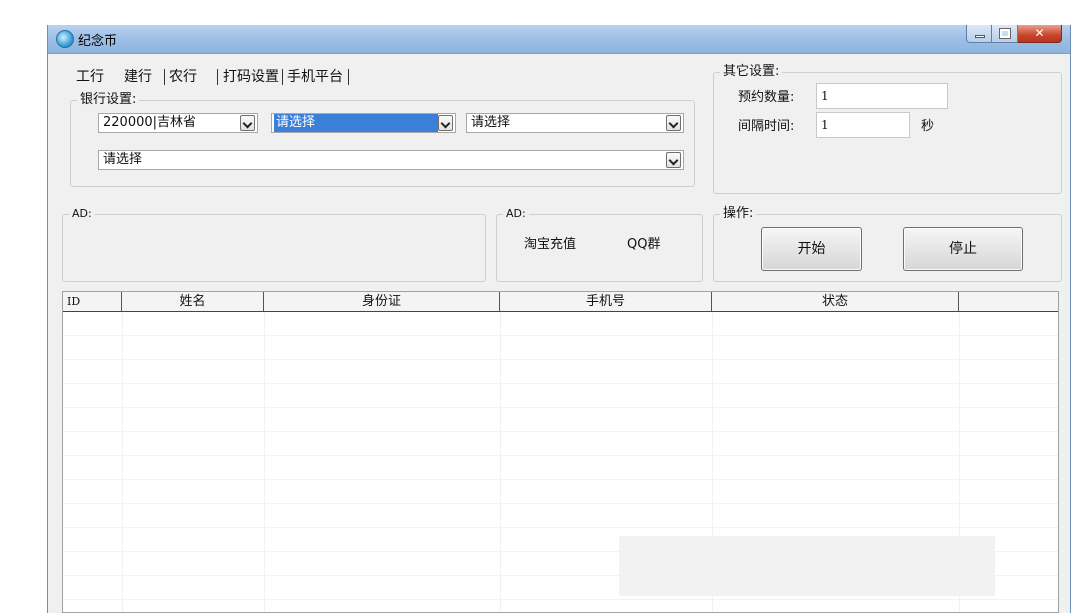 The height and width of the screenshot is (613, 1080). Describe the element at coordinates (738, 214) in the screenshot. I see `operations-legend: 操作:` at that location.